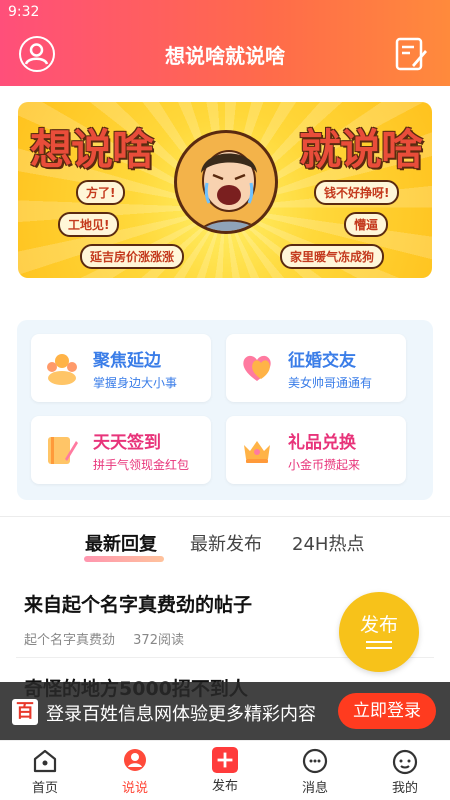 The height and width of the screenshot is (800, 450). Describe the element at coordinates (328, 543) in the screenshot. I see `tab-24h-hot: 24H热点` at that location.